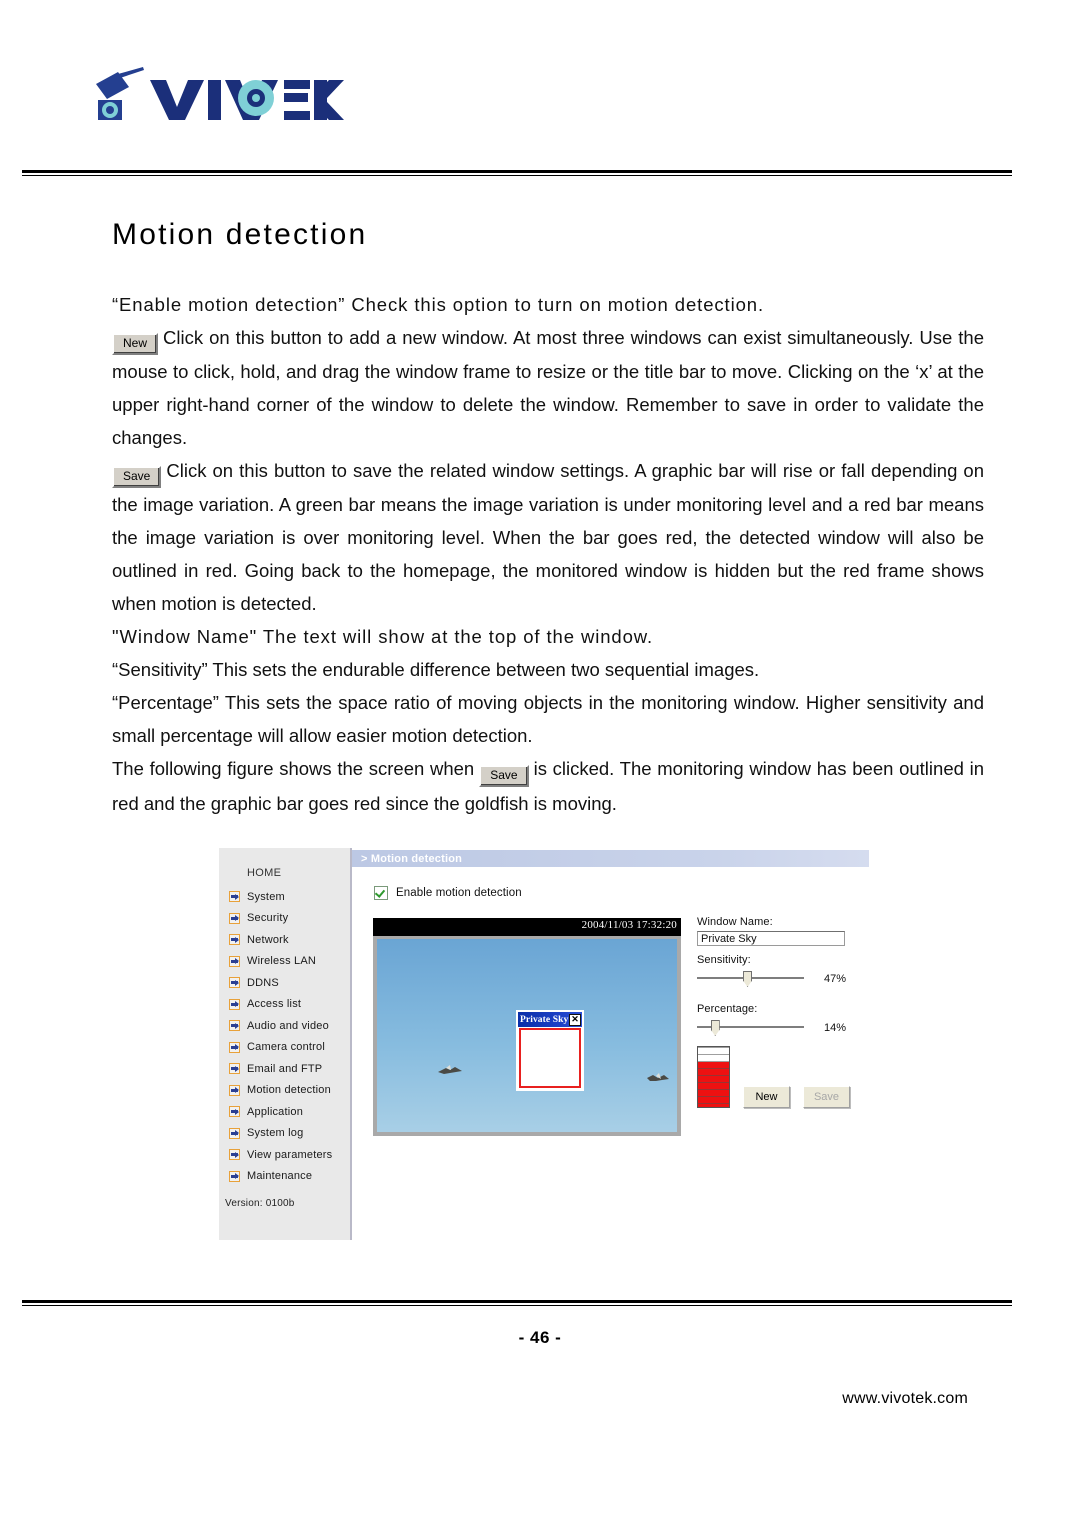 This screenshot has height=1528, width=1080. Describe the element at coordinates (284, 983) in the screenshot. I see `sidebar-item-ddns: DDNS` at that location.